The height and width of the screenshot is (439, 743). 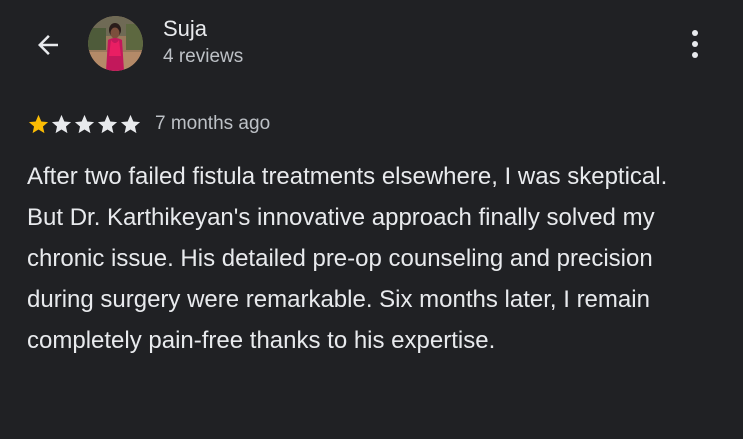 What do you see at coordinates (203, 56) in the screenshot?
I see `review-count: 4 reviews` at bounding box center [203, 56].